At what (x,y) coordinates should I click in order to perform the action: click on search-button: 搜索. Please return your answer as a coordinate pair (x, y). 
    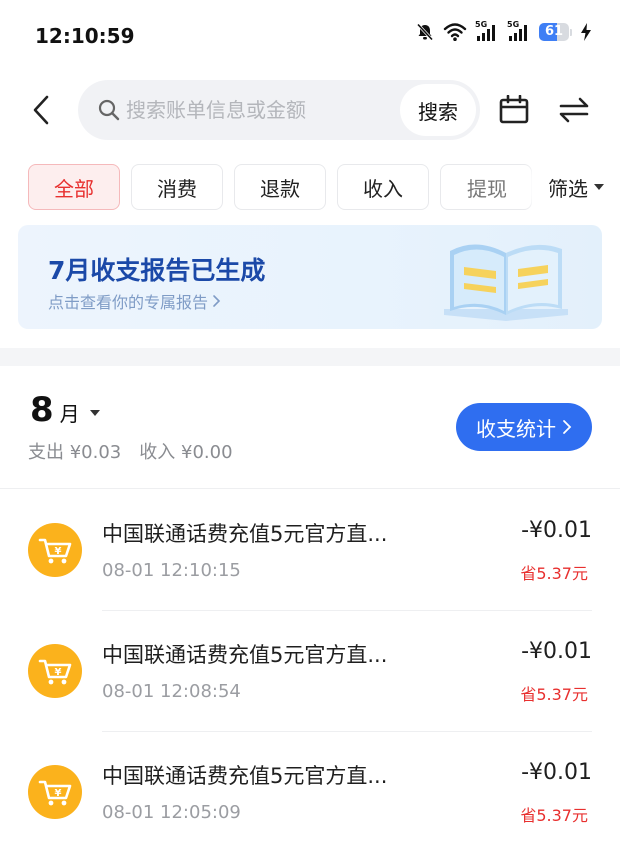
    Looking at the image, I should click on (438, 110).